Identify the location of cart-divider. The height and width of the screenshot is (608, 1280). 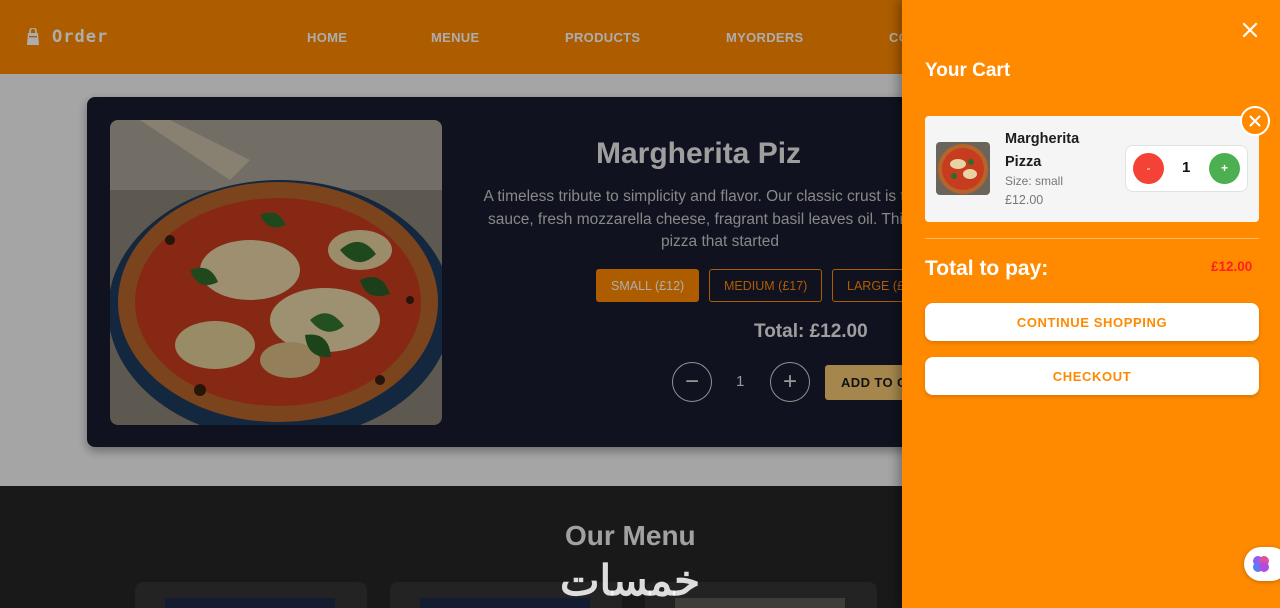
(1092, 238).